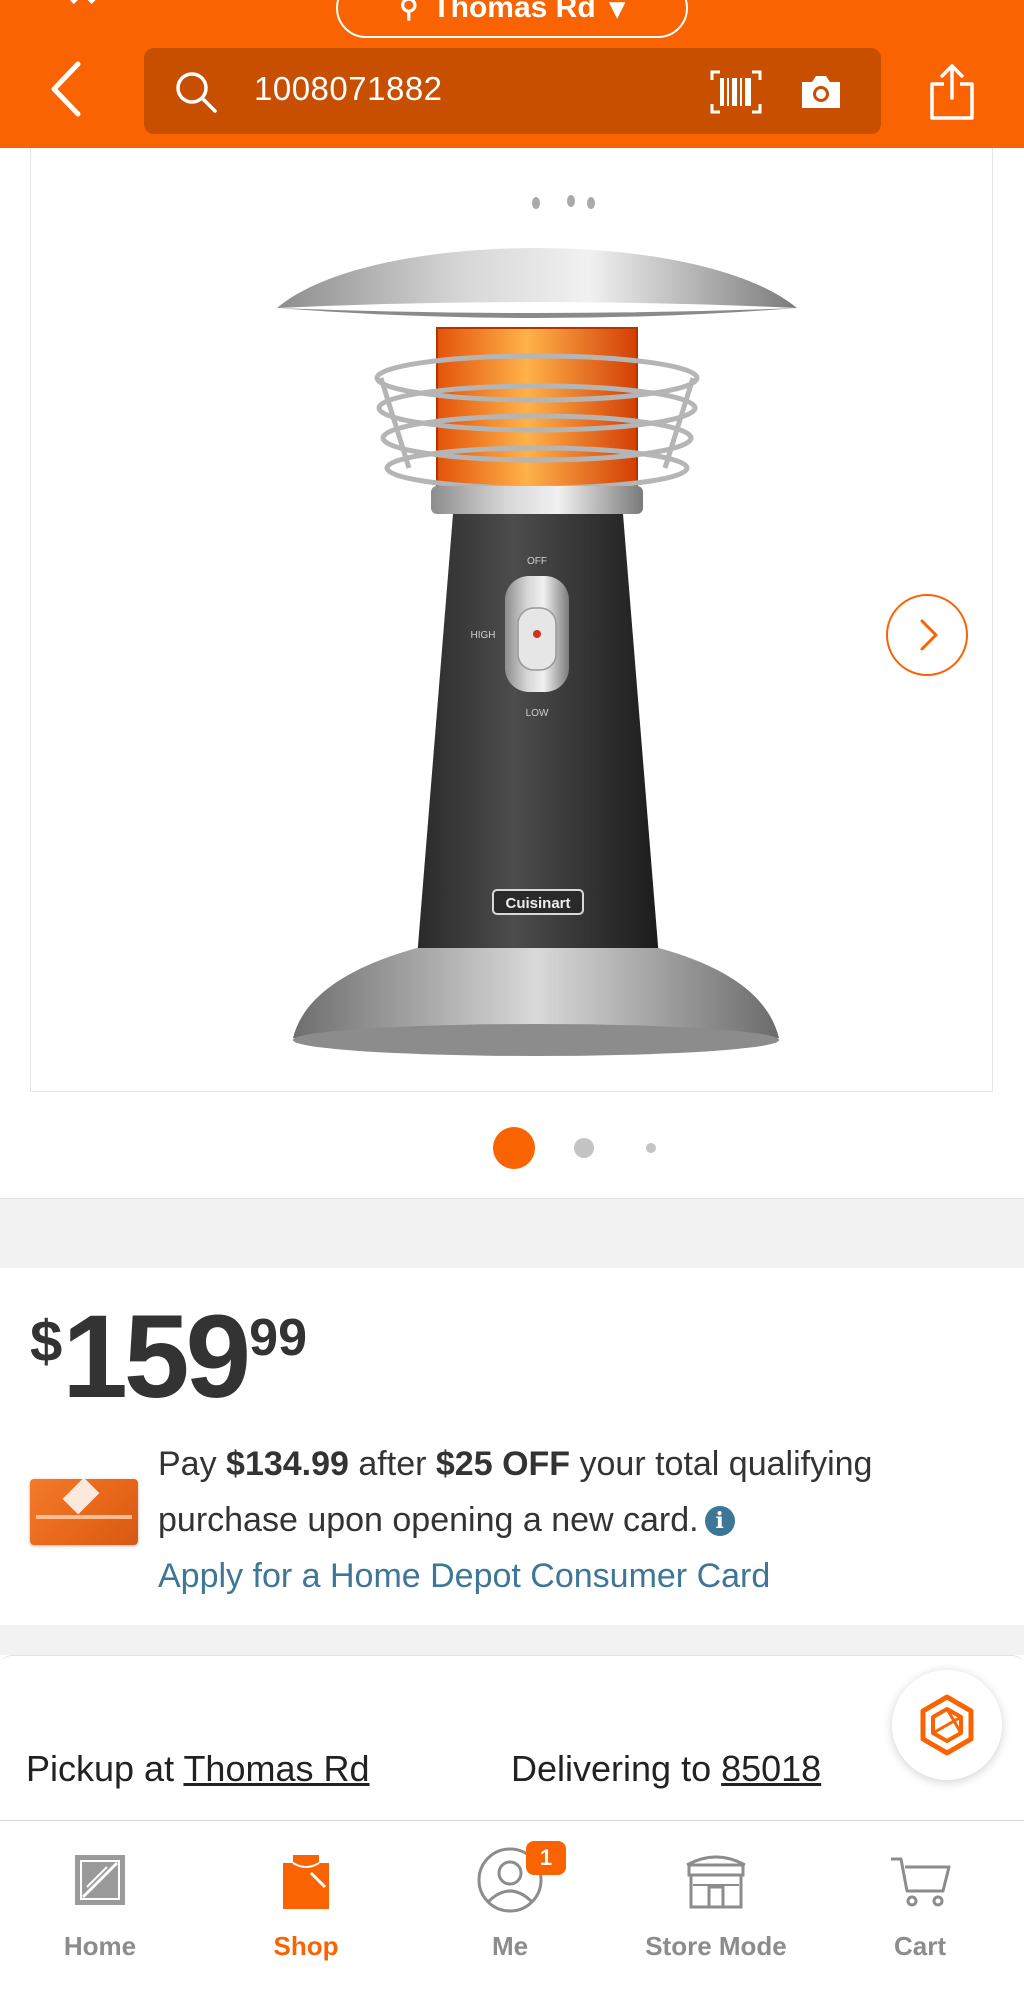 This screenshot has height=1991, width=1024. I want to click on top-app-bar: ✕ ⚲ Thomas Rd ▾ 1008071882, so click(512, 74).